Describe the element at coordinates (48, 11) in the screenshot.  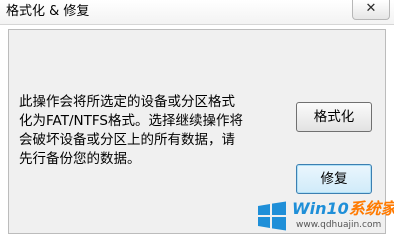
I see `window-title: 格式化 & 修复` at that location.